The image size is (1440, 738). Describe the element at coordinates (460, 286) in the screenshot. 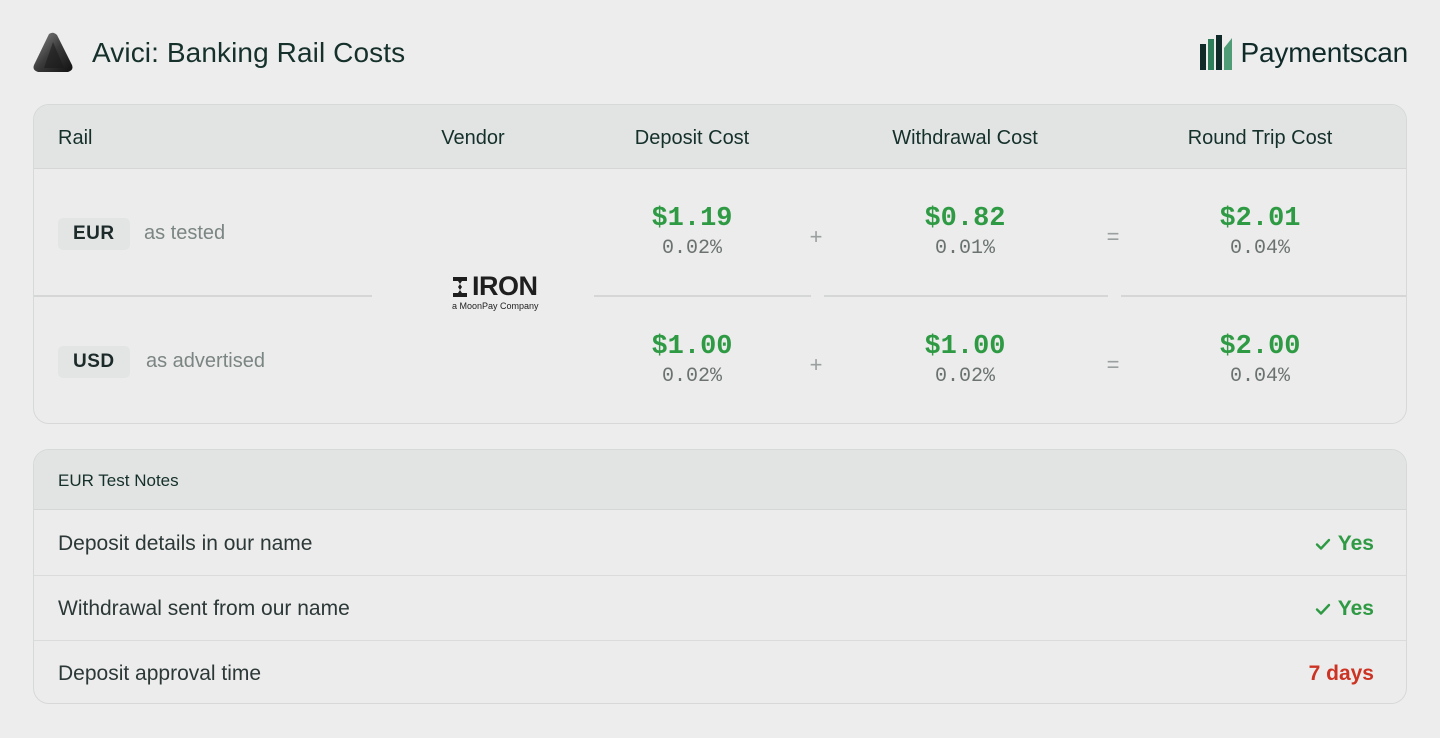

I see `iron-mark-icon` at that location.